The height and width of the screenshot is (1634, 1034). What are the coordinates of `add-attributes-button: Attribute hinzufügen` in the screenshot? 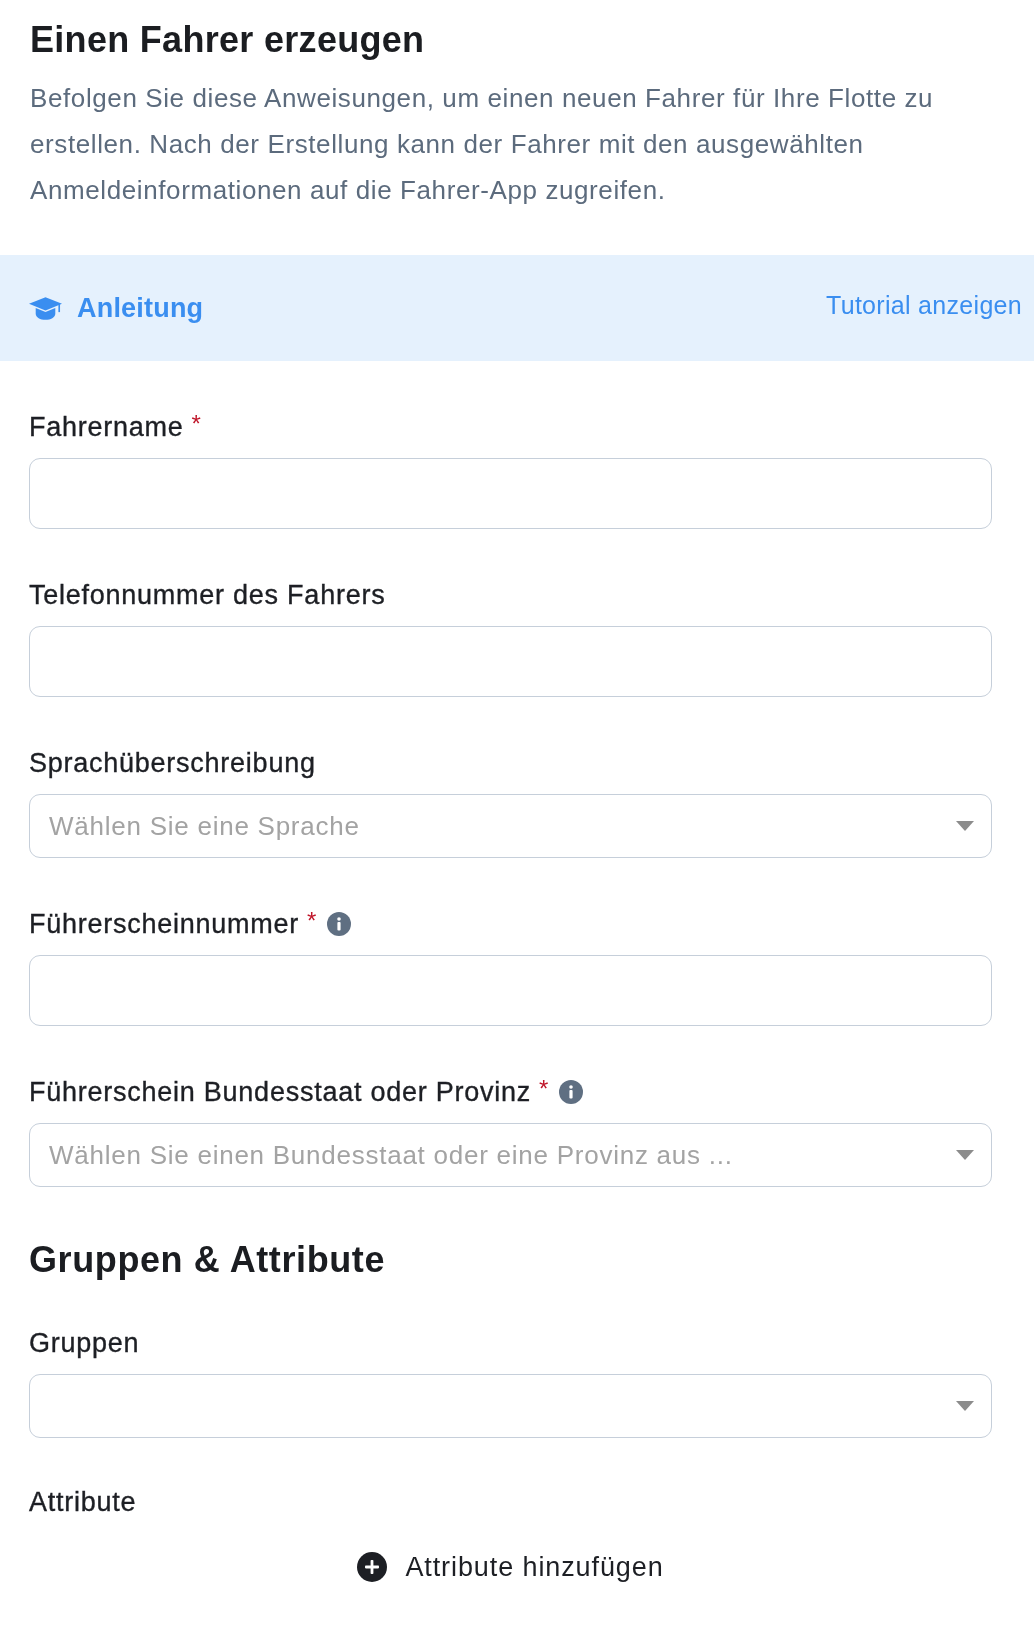 It's located at (510, 1567).